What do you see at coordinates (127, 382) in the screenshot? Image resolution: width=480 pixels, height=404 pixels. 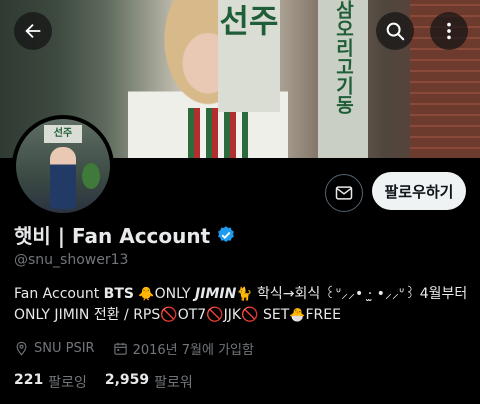 I see `followers-count: 2,959` at bounding box center [127, 382].